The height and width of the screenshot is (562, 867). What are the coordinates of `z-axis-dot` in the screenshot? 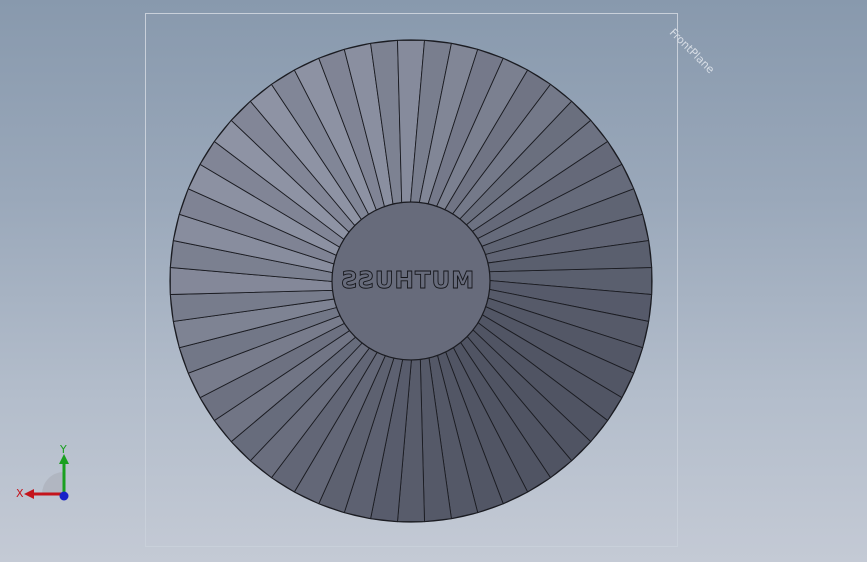 It's located at (64, 496).